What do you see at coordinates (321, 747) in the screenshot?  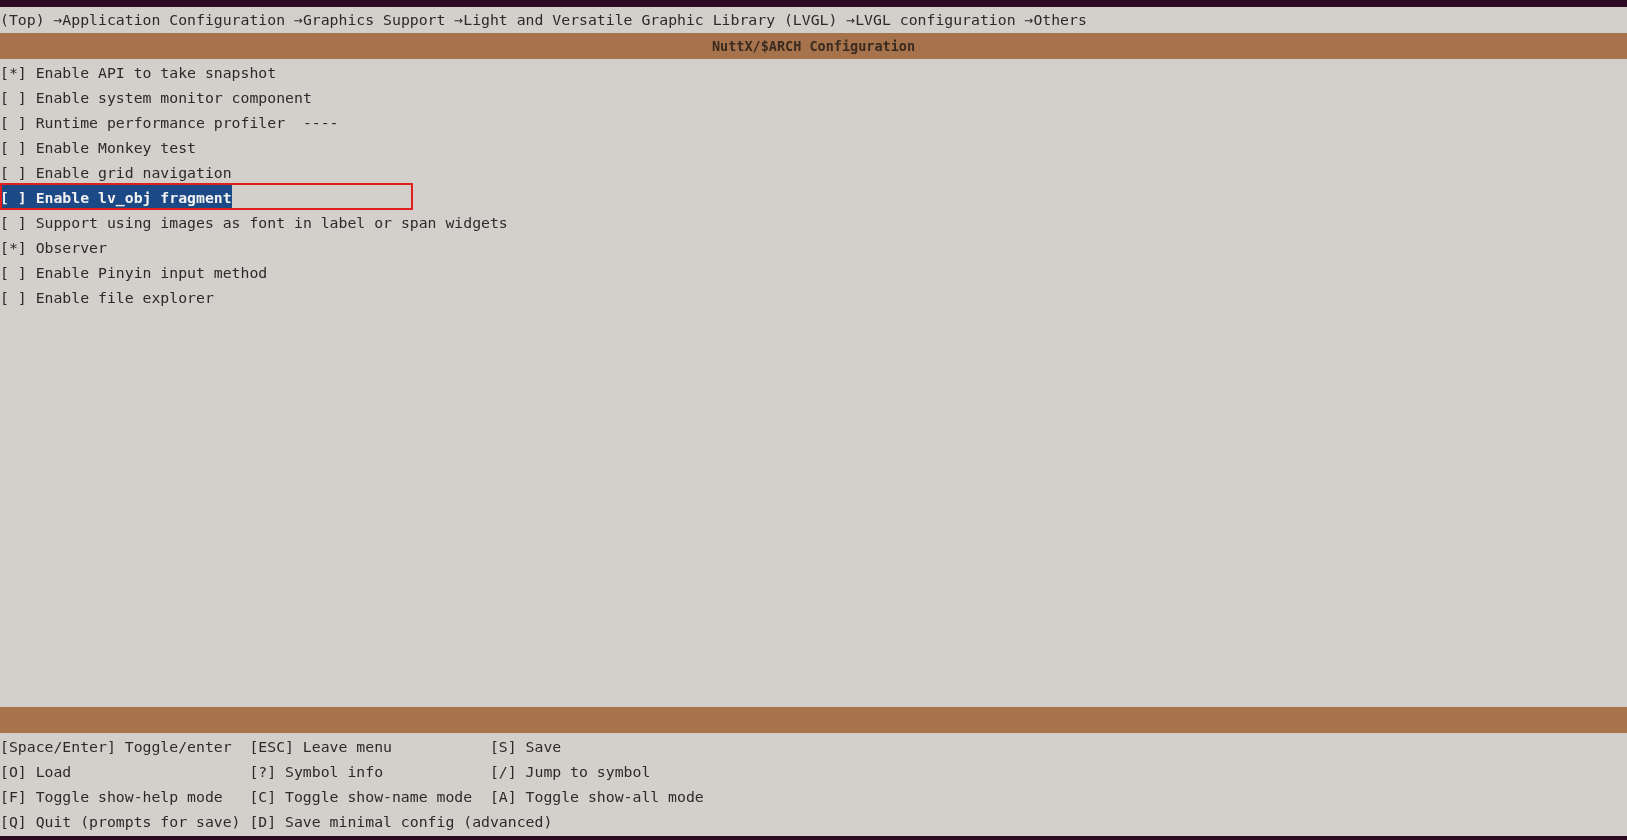 I see `key-hint: [ESC] Leave menu` at bounding box center [321, 747].